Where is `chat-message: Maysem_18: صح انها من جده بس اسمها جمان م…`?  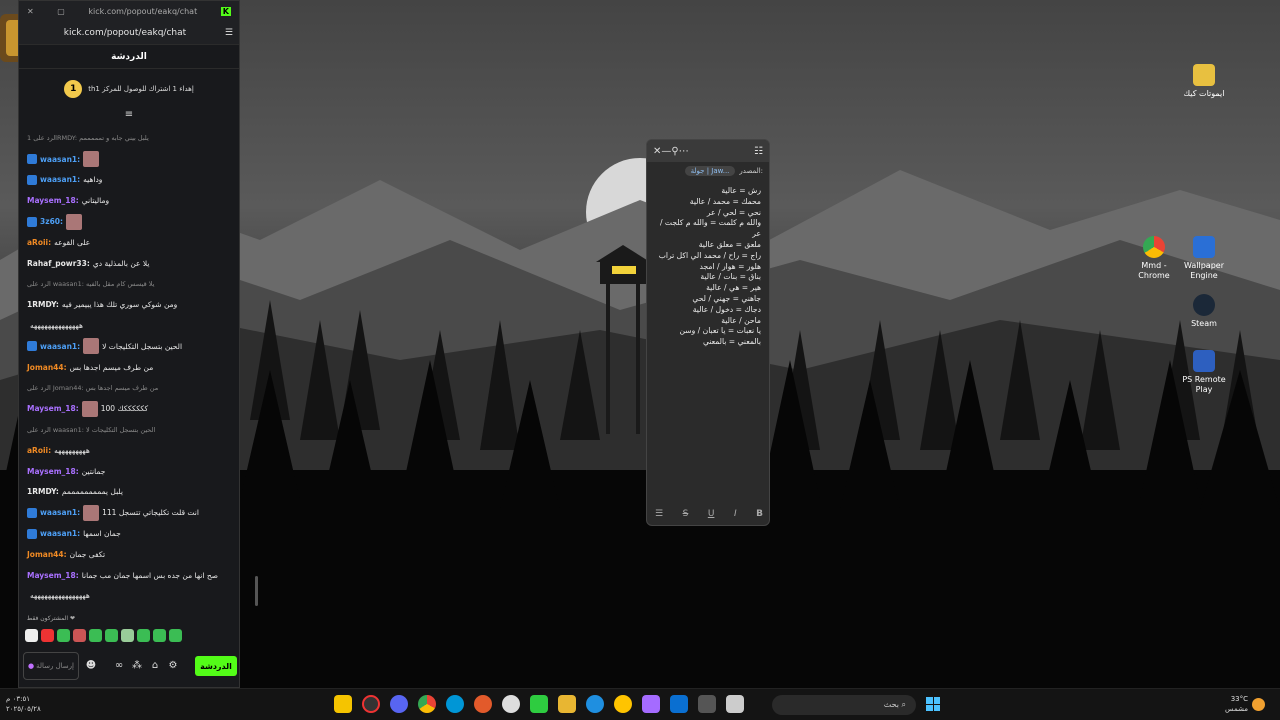 chat-message: Maysem_18: صح انها من جده بس اسمها جمان م… is located at coordinates (129, 575).